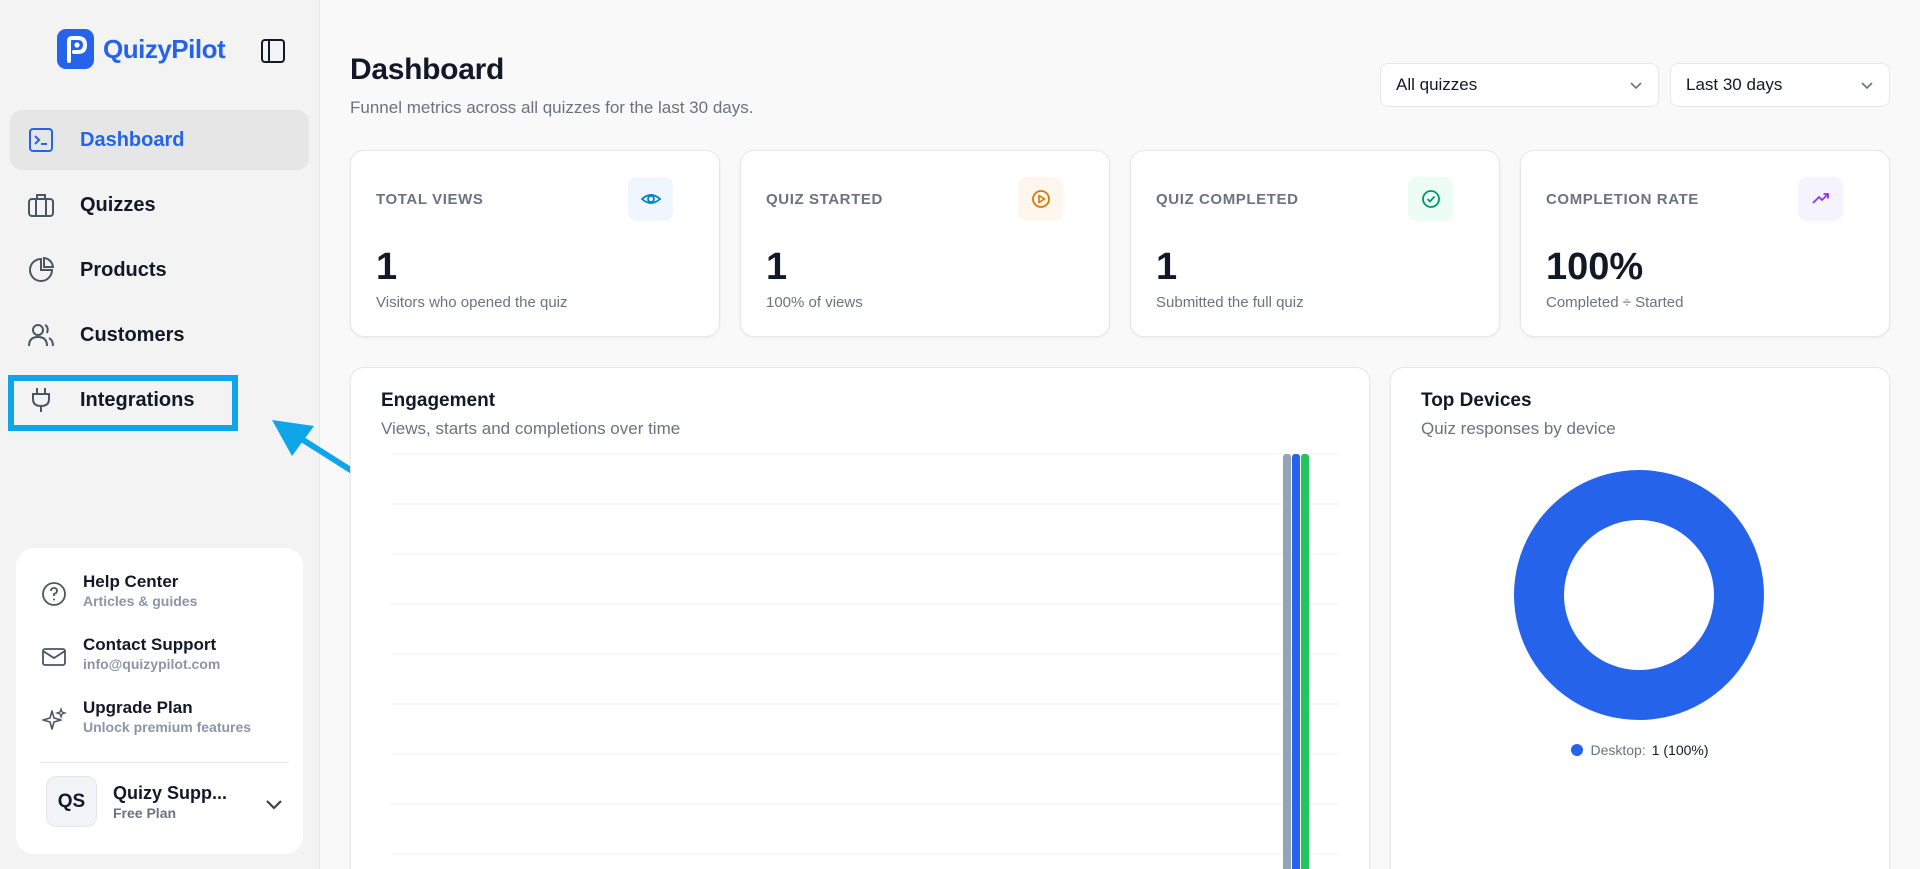 The height and width of the screenshot is (869, 1920). What do you see at coordinates (123, 403) in the screenshot?
I see `integrations-highlight-box` at bounding box center [123, 403].